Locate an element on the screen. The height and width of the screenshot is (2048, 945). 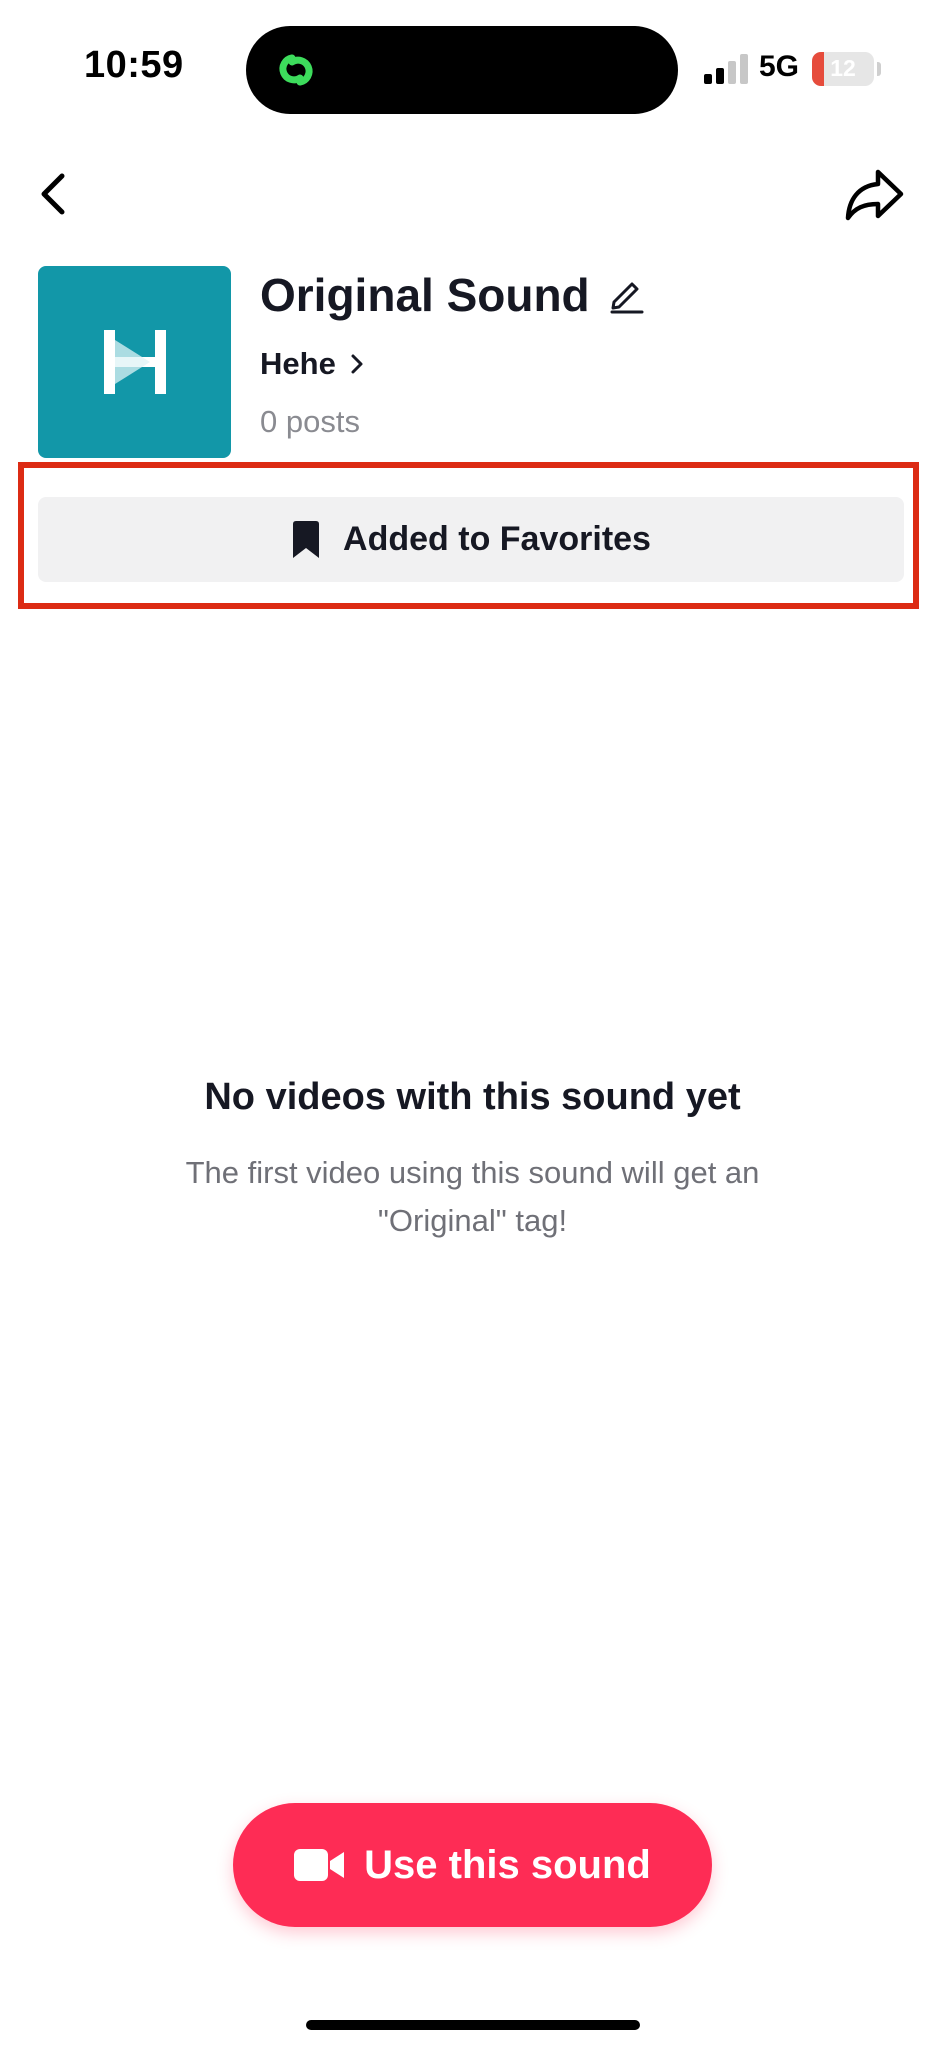
video-camera-icon is located at coordinates (319, 1865).